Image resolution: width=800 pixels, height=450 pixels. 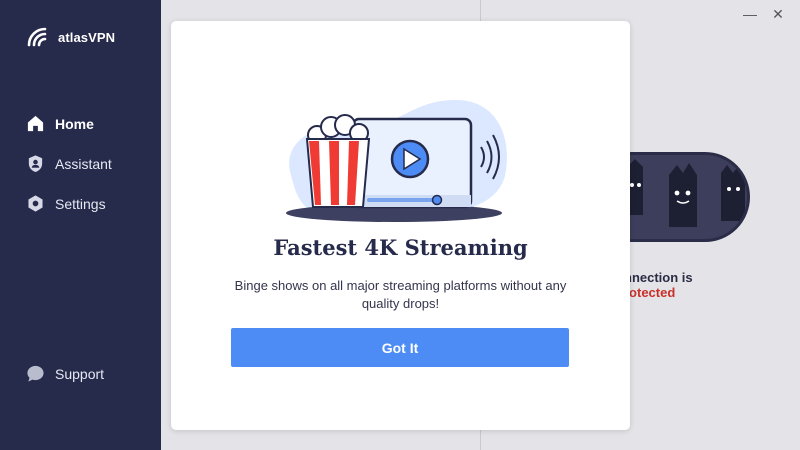 I want to click on sidebar-item-assistant: Assistant, so click(x=69, y=163).